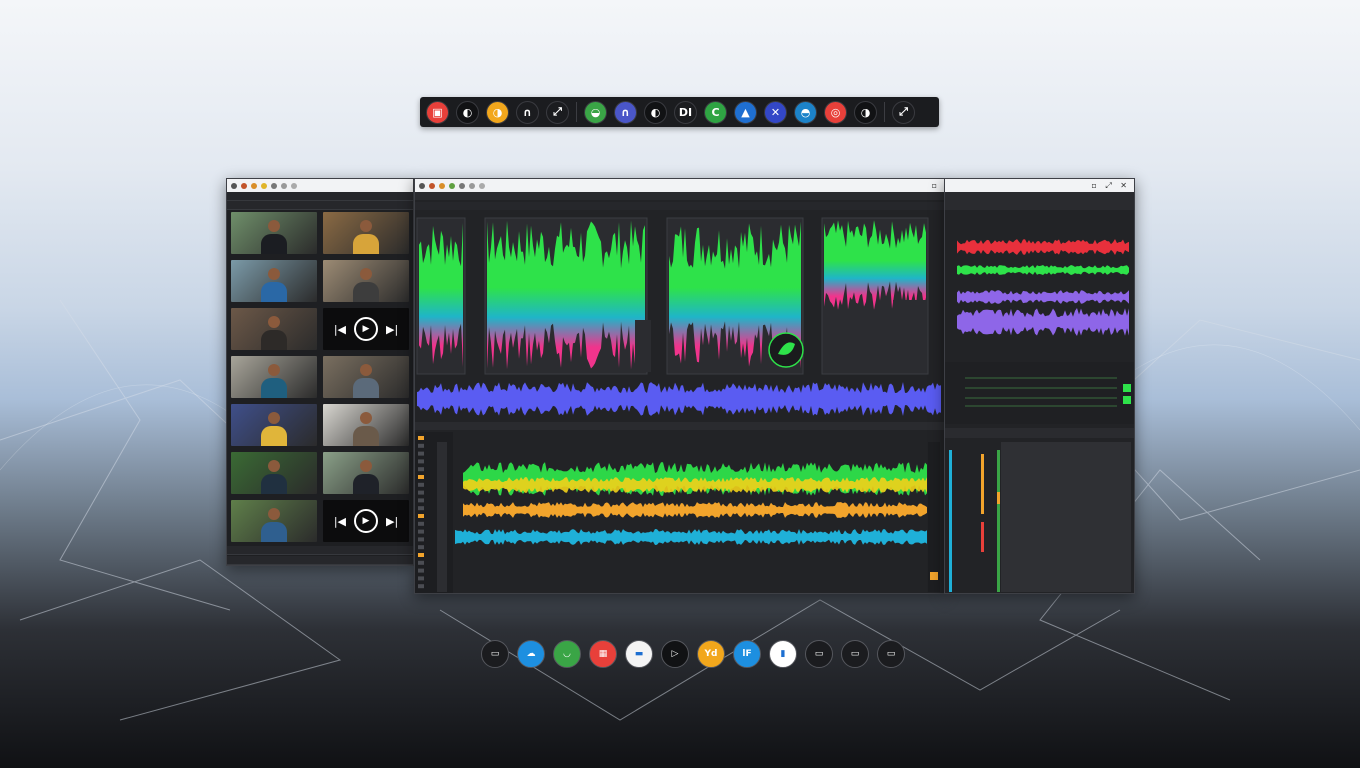  Describe the element at coordinates (875, 265) in the screenshot. I see `spectrum-clip` at that location.